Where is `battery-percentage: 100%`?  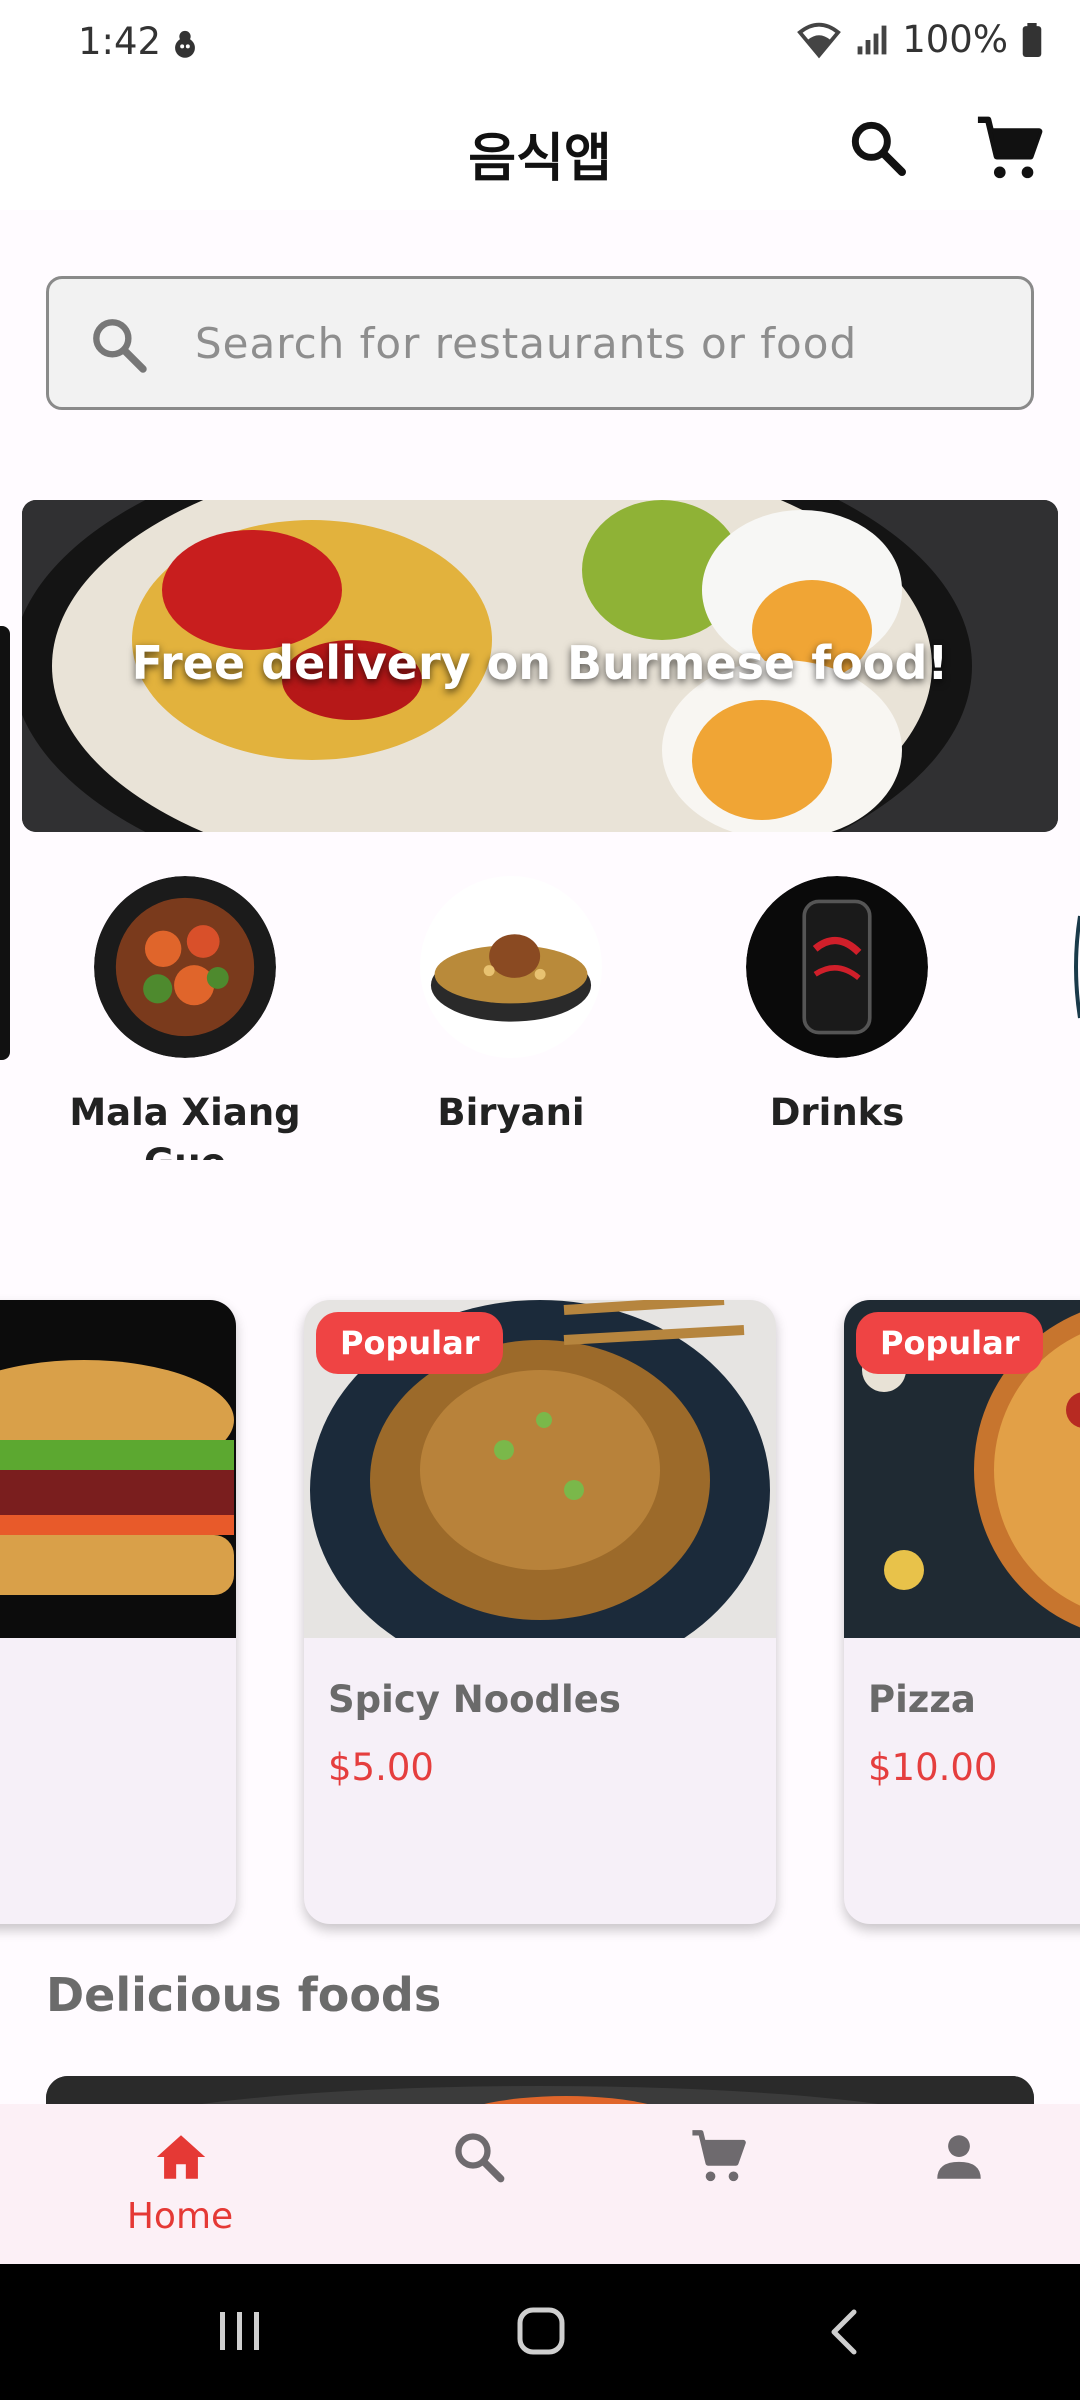 battery-percentage: 100% is located at coordinates (955, 39).